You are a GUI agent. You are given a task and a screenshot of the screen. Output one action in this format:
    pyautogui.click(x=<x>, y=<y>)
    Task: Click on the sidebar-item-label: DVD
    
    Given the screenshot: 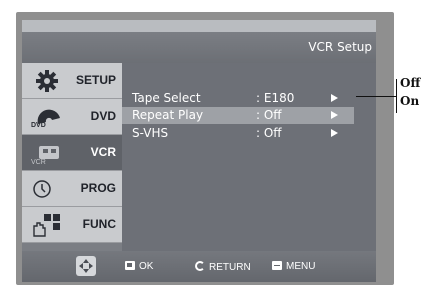 What is the action you would take?
    pyautogui.click(x=103, y=116)
    